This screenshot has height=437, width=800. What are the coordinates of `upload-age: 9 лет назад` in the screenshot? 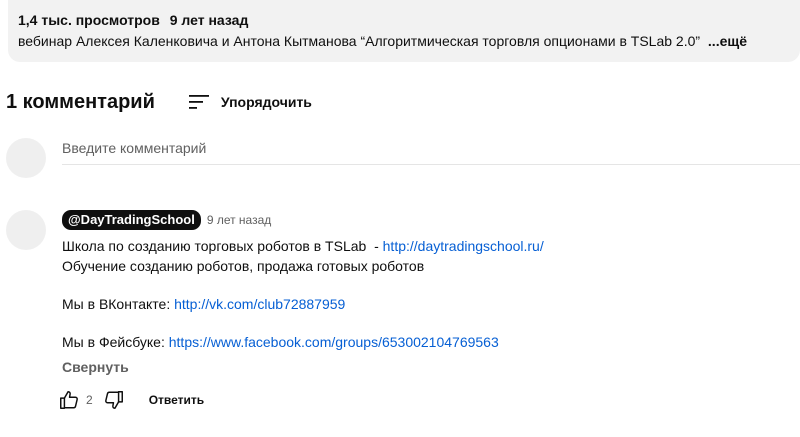 It's located at (209, 20).